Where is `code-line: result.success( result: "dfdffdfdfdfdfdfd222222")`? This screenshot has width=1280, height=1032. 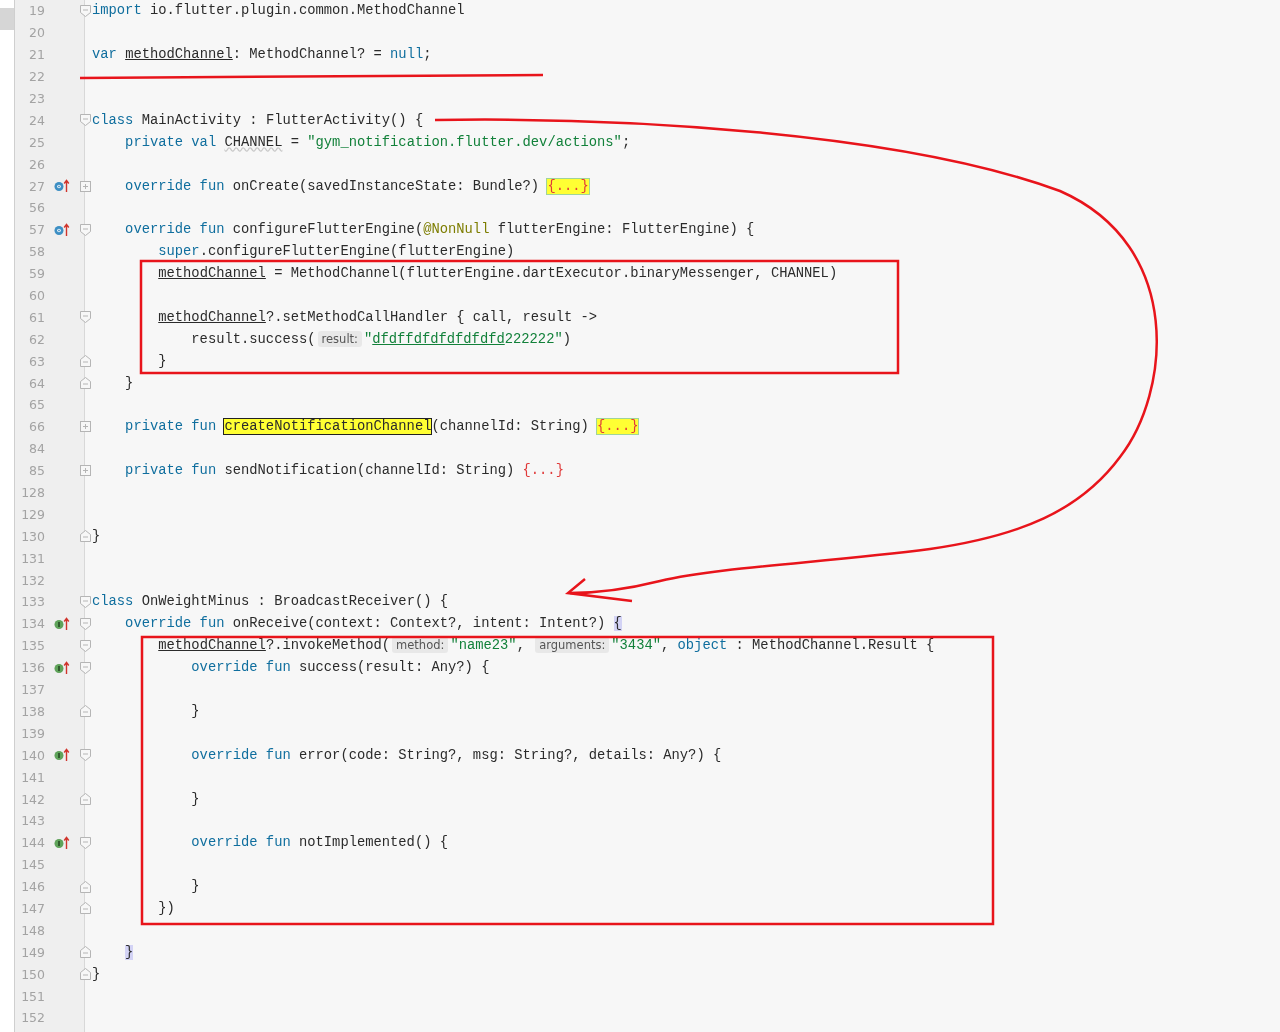
code-line: result.success( result: "dfdffdfdfdfdfdfd222222") is located at coordinates (381, 339).